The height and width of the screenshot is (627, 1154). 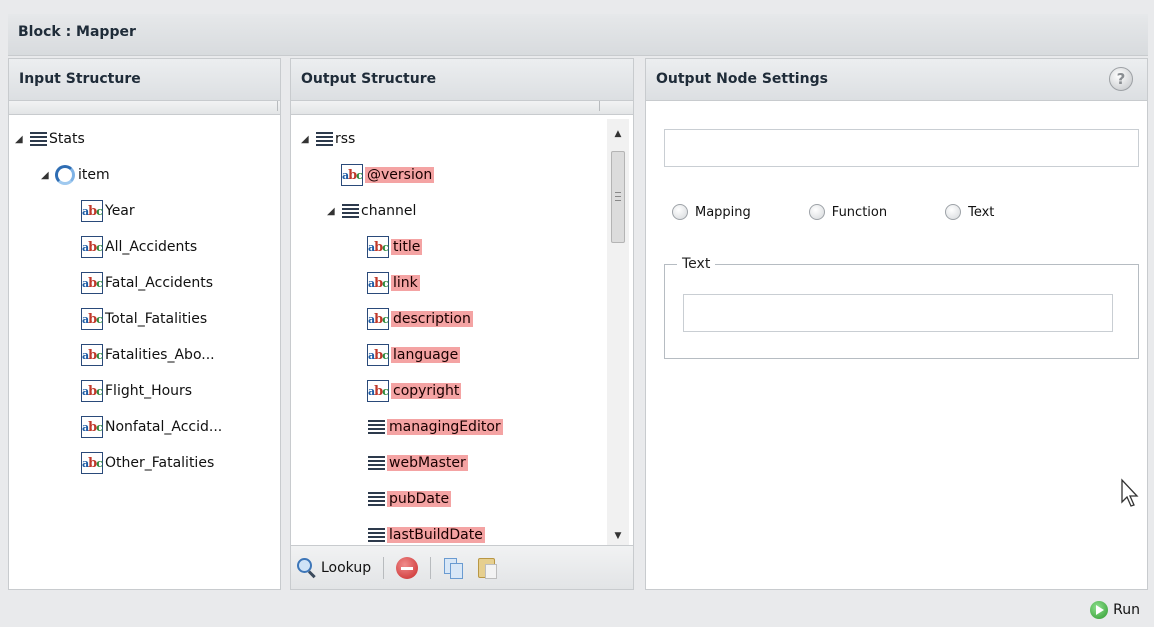 I want to click on tree-node: ◢ channel, so click(x=462, y=211).